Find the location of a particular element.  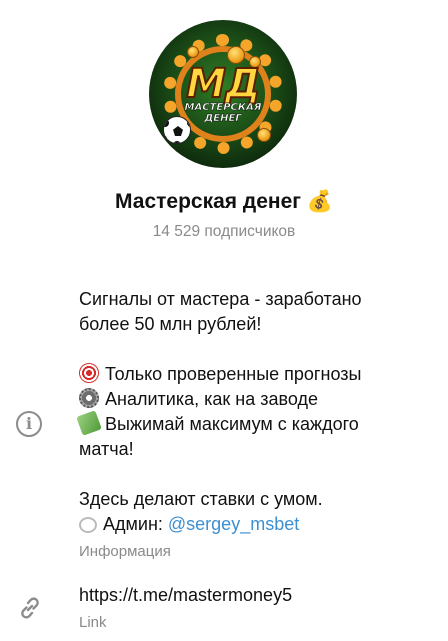

description-line: Здесь делают ставки с умом. is located at coordinates (201, 499).